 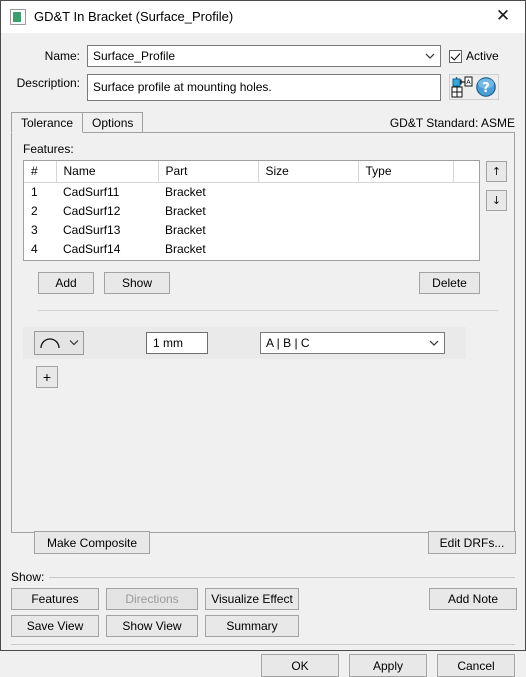 I want to click on tolerance-symbol-combobox, so click(x=59, y=343).